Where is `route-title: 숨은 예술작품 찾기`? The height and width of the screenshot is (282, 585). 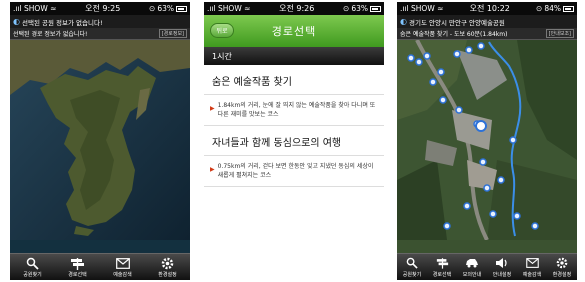 route-title: 숨은 예술작품 찾기 is located at coordinates (294, 80).